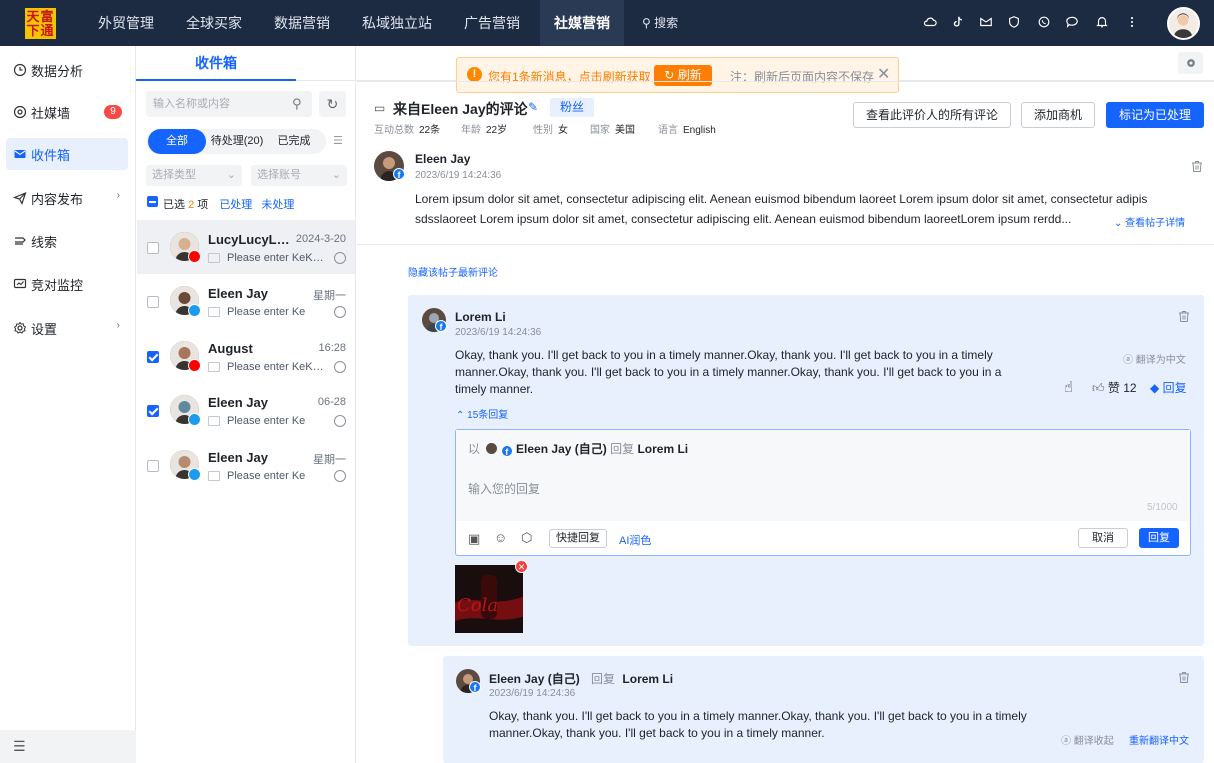 This screenshot has width=1214, height=763. What do you see at coordinates (635, 540) in the screenshot?
I see `ai-polish-button: AI润色` at bounding box center [635, 540].